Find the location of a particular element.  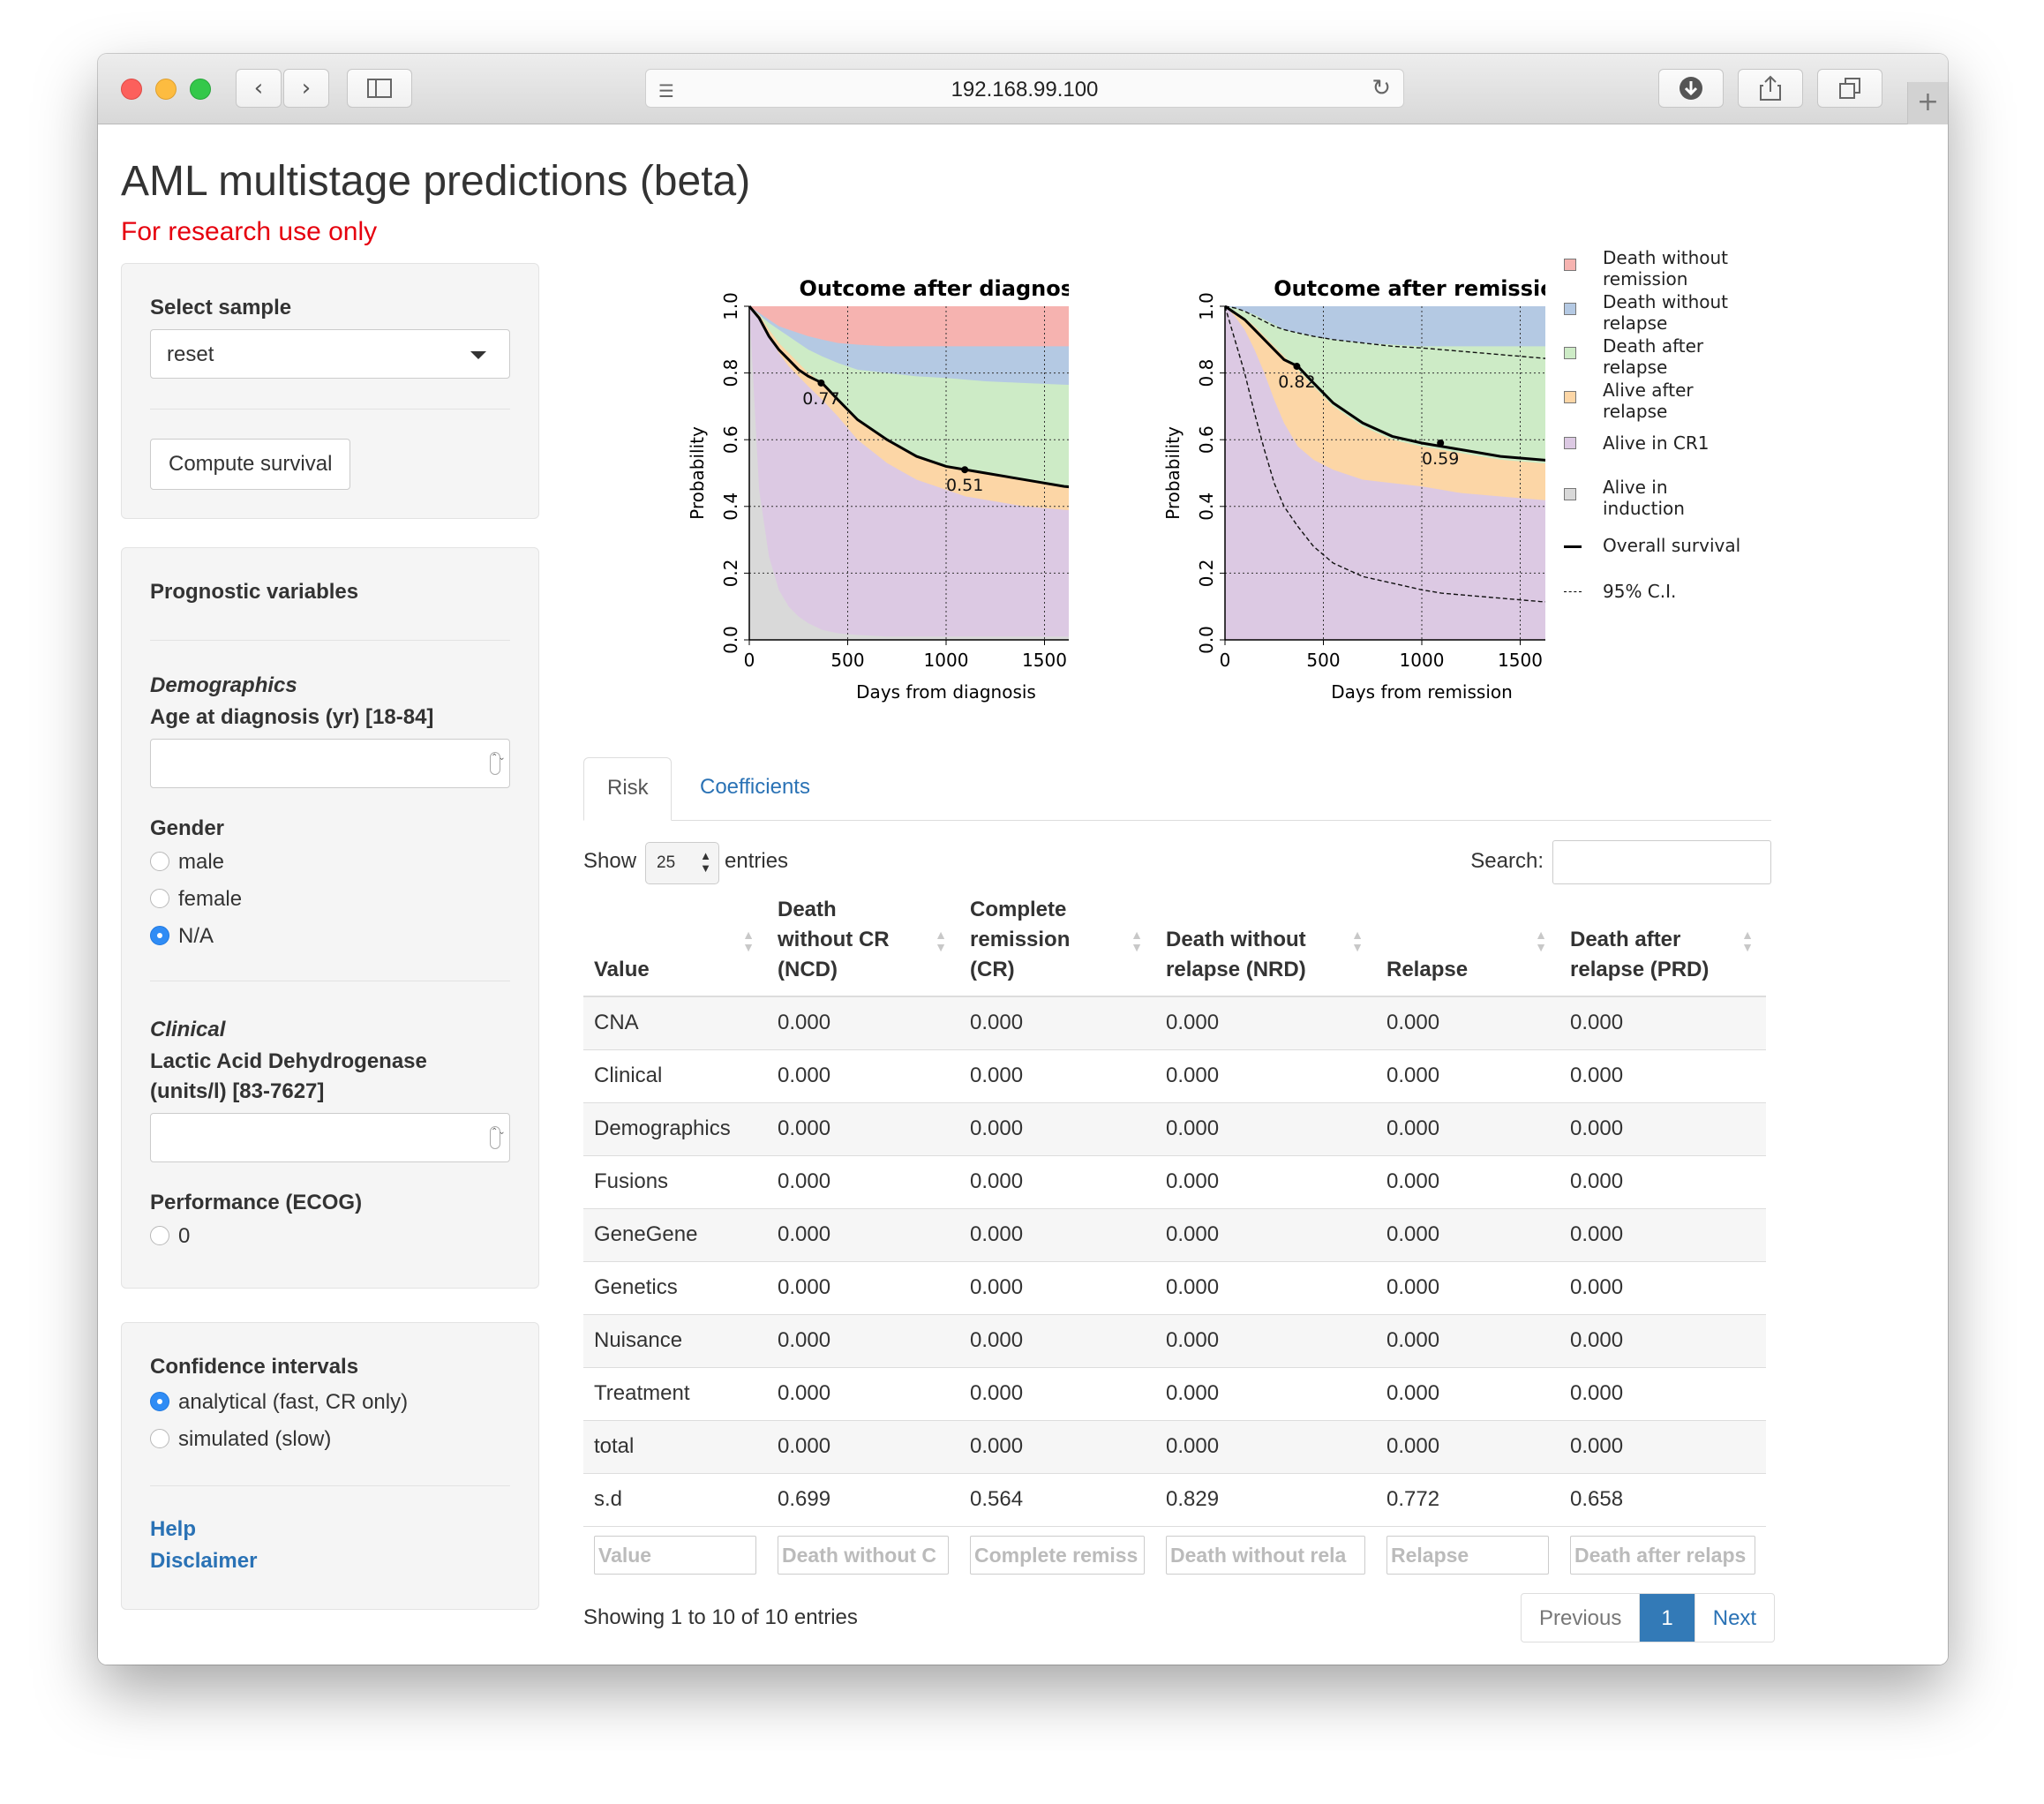

tabs-overview-button is located at coordinates (1849, 88).